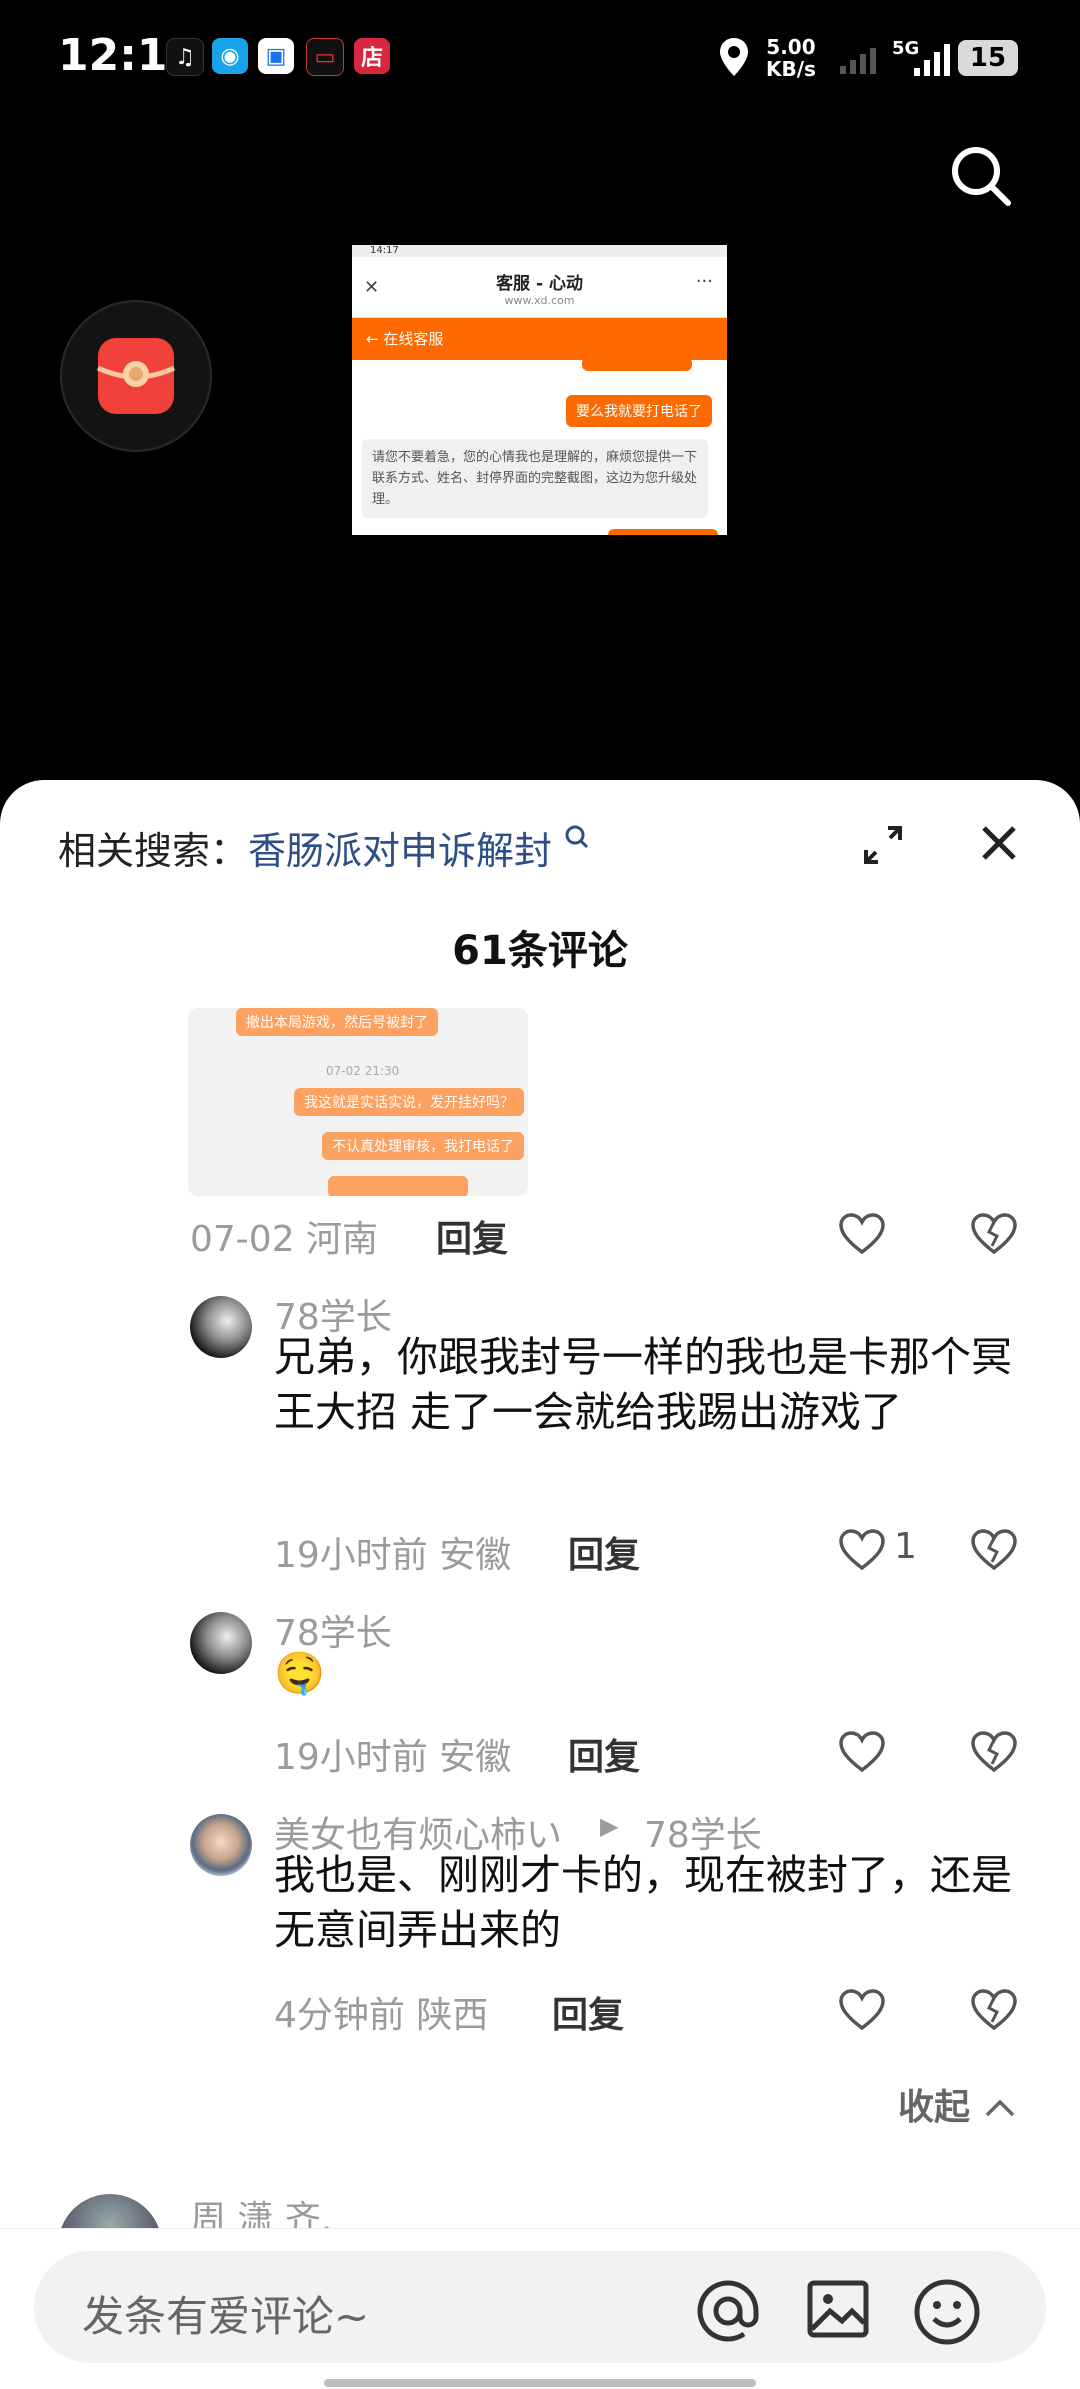 The width and height of the screenshot is (1080, 2389). Describe the element at coordinates (988, 58) in the screenshot. I see `battery-indicator: 15` at that location.